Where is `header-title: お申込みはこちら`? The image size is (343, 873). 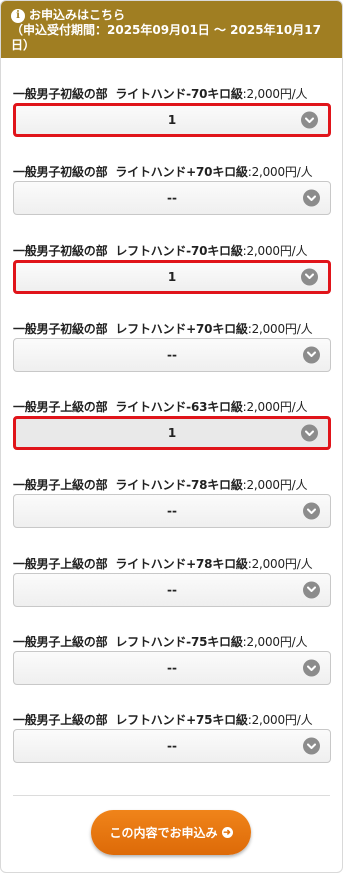 header-title: お申込みはこちら is located at coordinates (77, 15).